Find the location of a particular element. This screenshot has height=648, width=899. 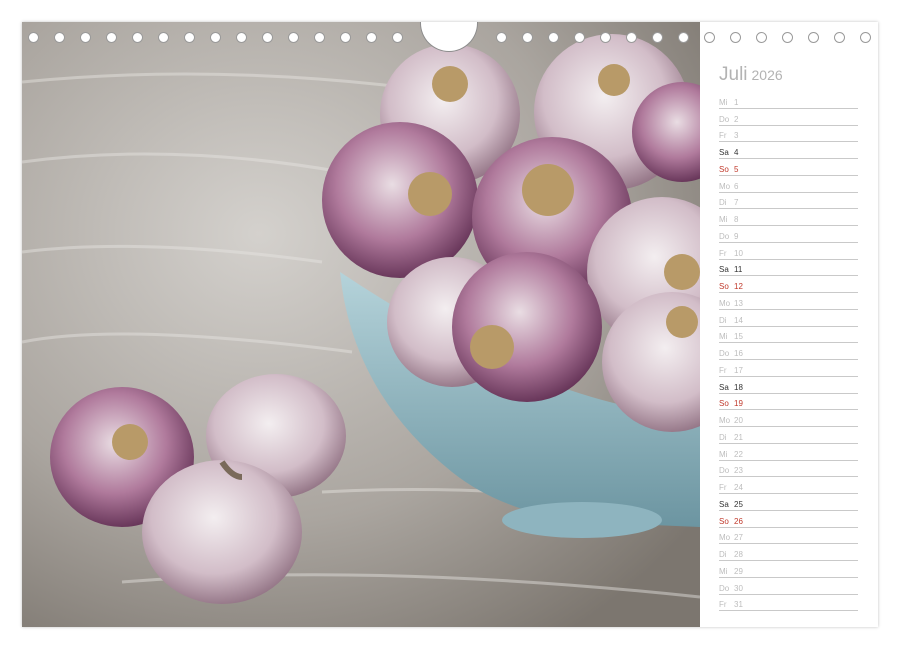

day-number: 20 is located at coordinates (738, 420).